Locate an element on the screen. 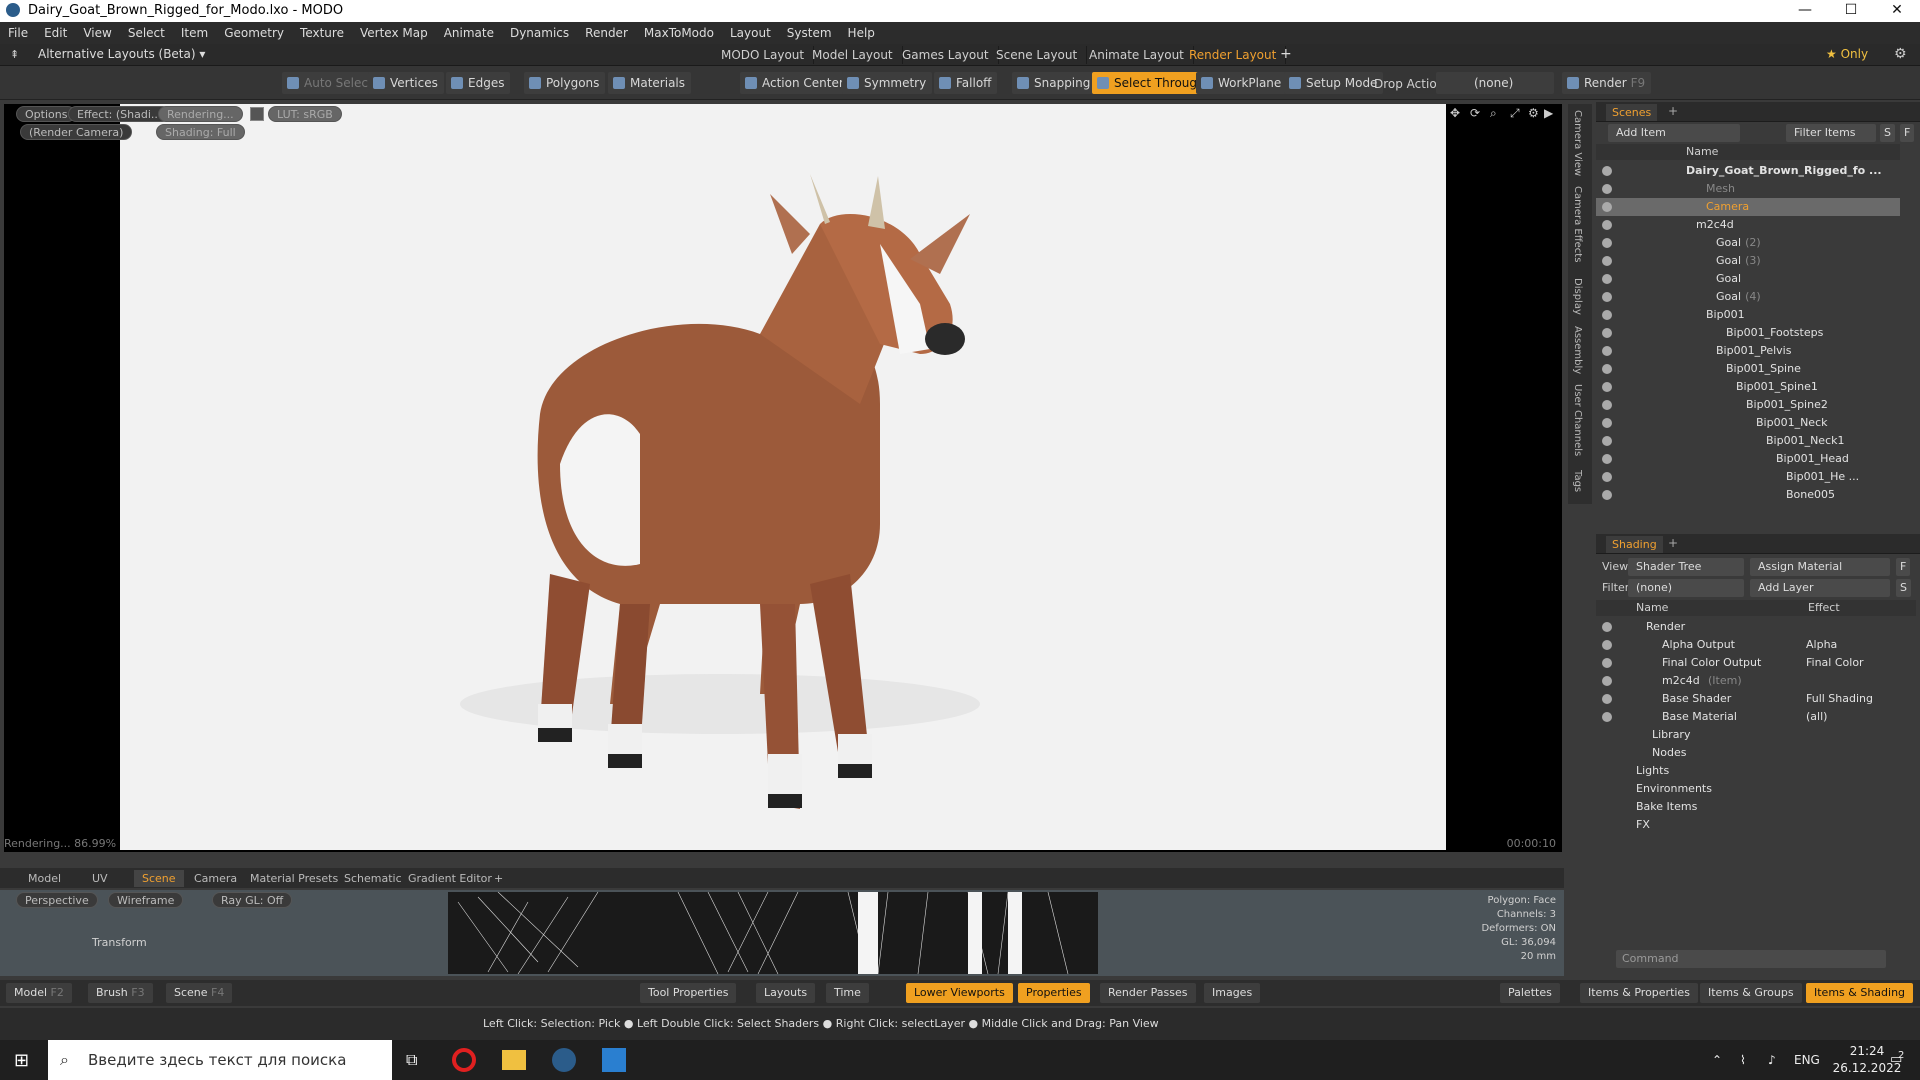 The width and height of the screenshot is (1920, 1080). rotate-view-icon: ⟳ is located at coordinates (1475, 113).